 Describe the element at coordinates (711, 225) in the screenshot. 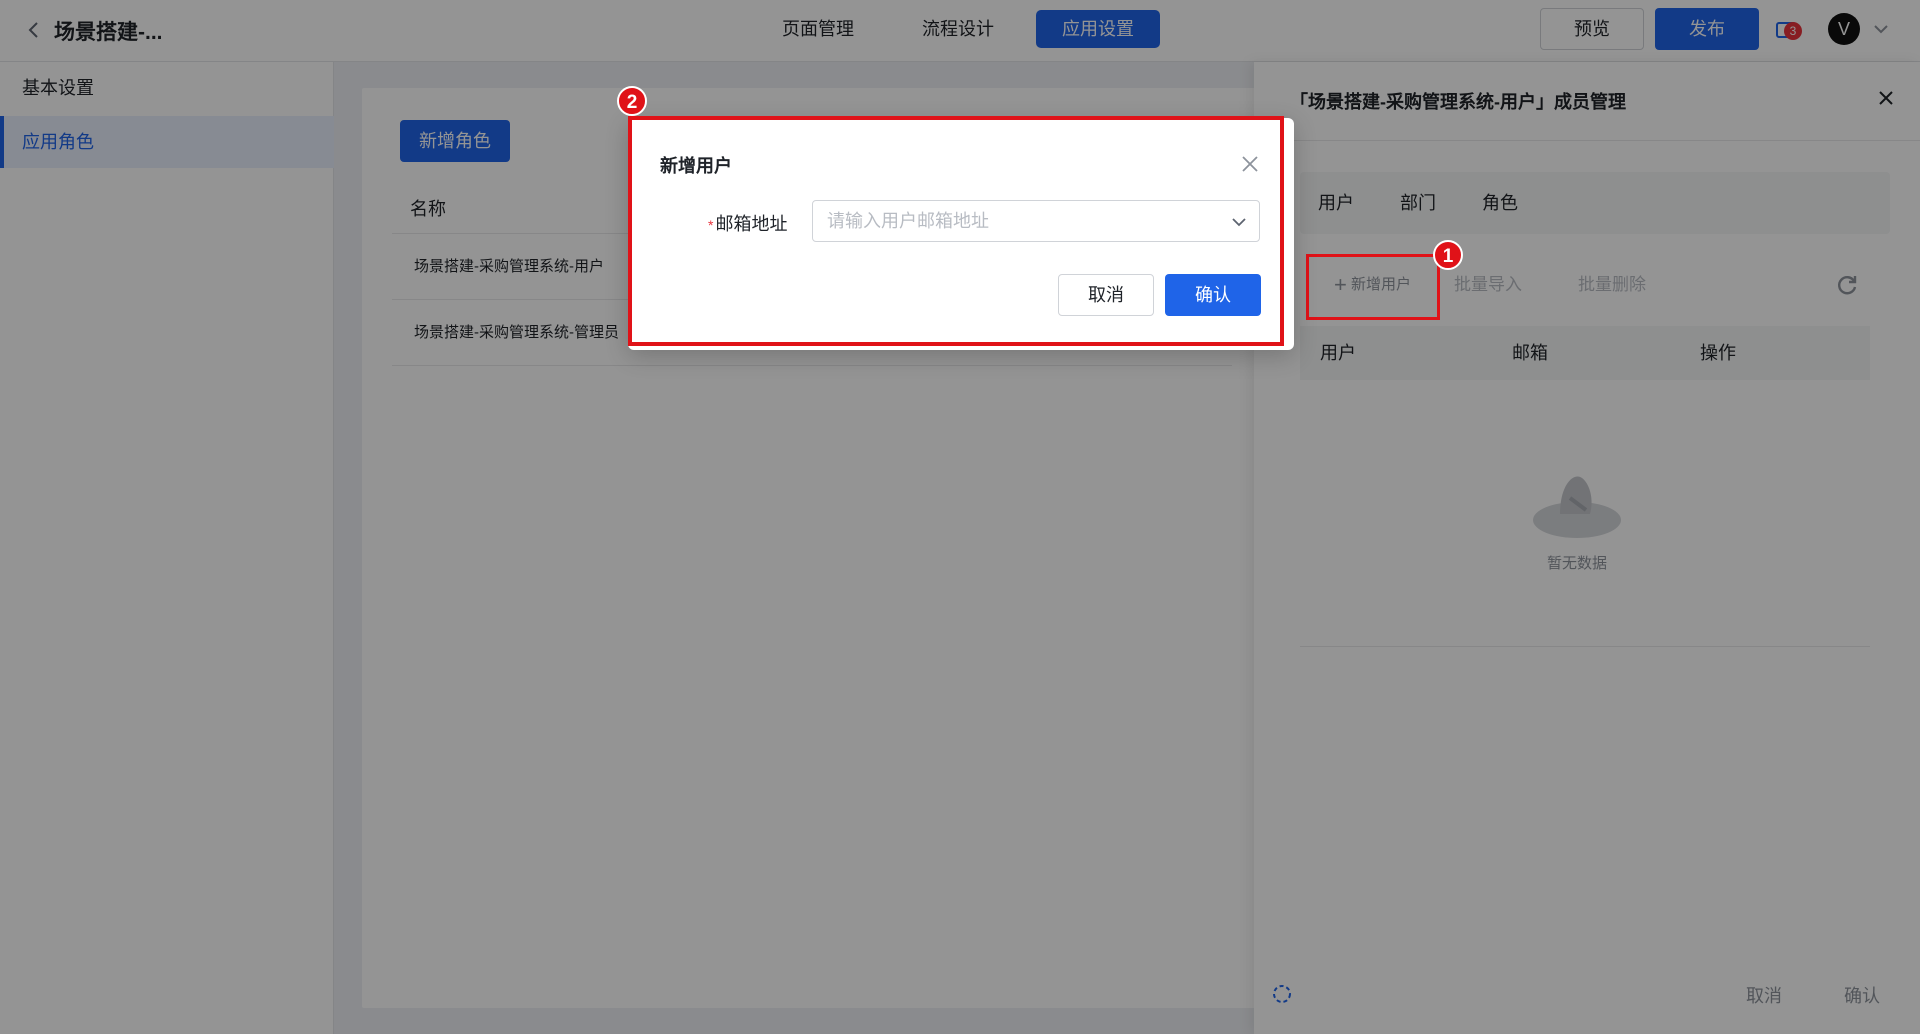

I see `required-mark: *` at that location.